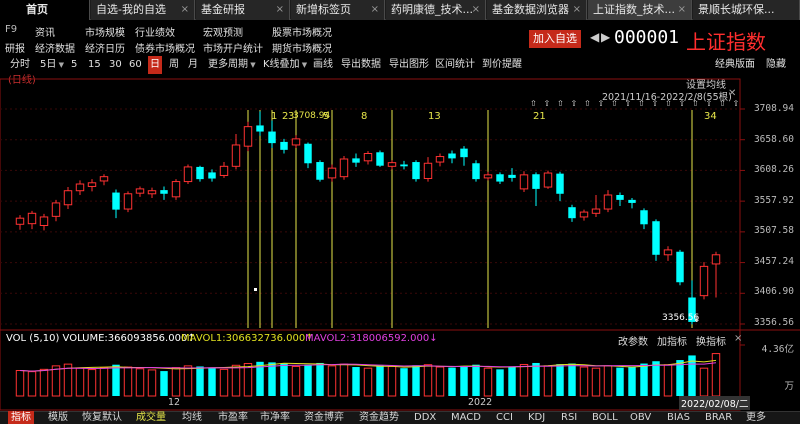 The width and height of the screenshot is (800, 424). I want to click on bottom-tab-bias: BIAS, so click(678, 417).